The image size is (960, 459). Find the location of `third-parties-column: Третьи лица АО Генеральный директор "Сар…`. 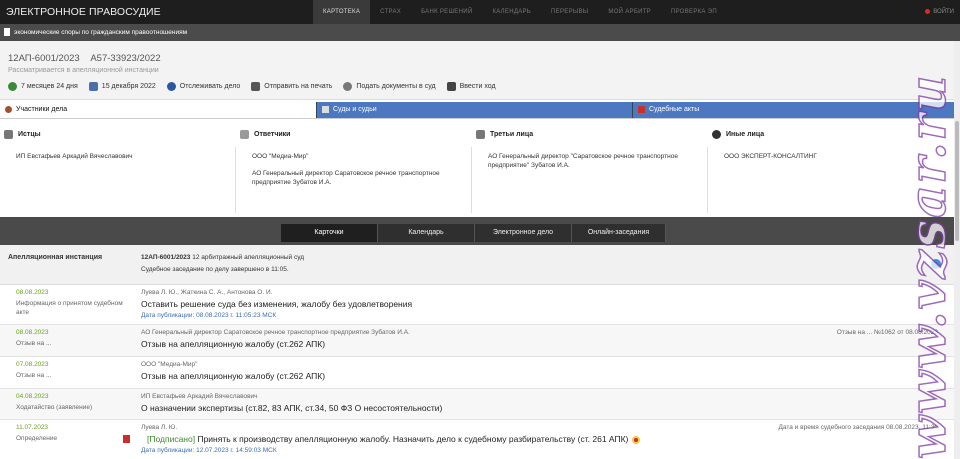

third-parties-column: Третьи лица АО Генеральный директор "Сар… is located at coordinates (589, 168).